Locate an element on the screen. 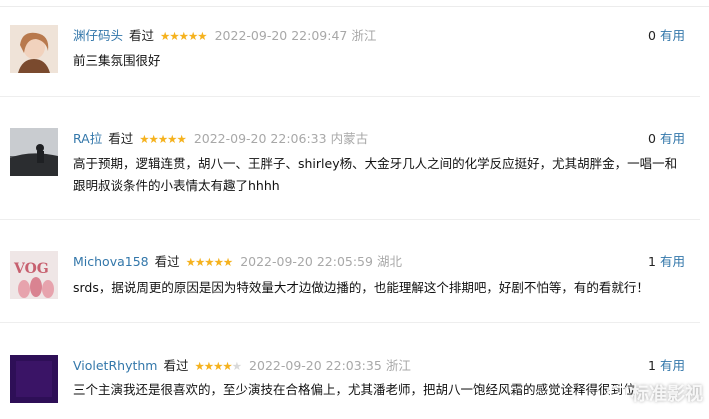  avatar-text: VOG is located at coordinates (31, 269).